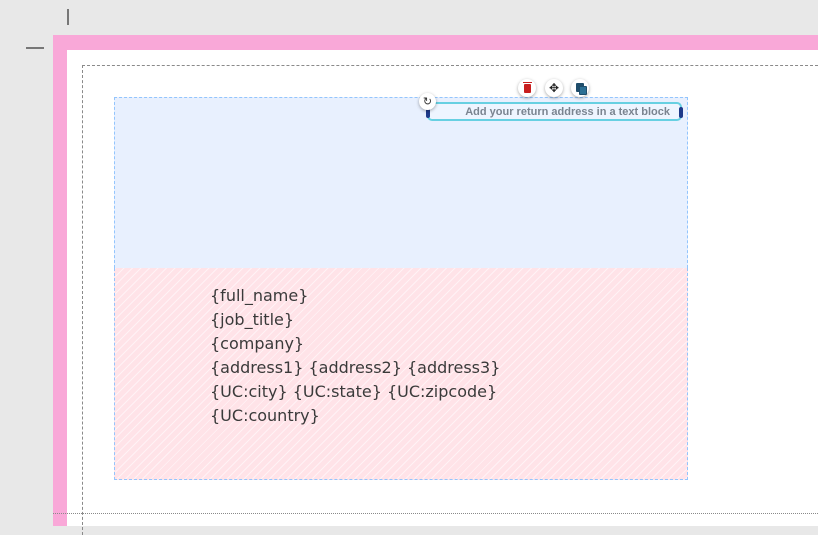 The image size is (818, 535). I want to click on rotate-button: ↻, so click(427, 101).